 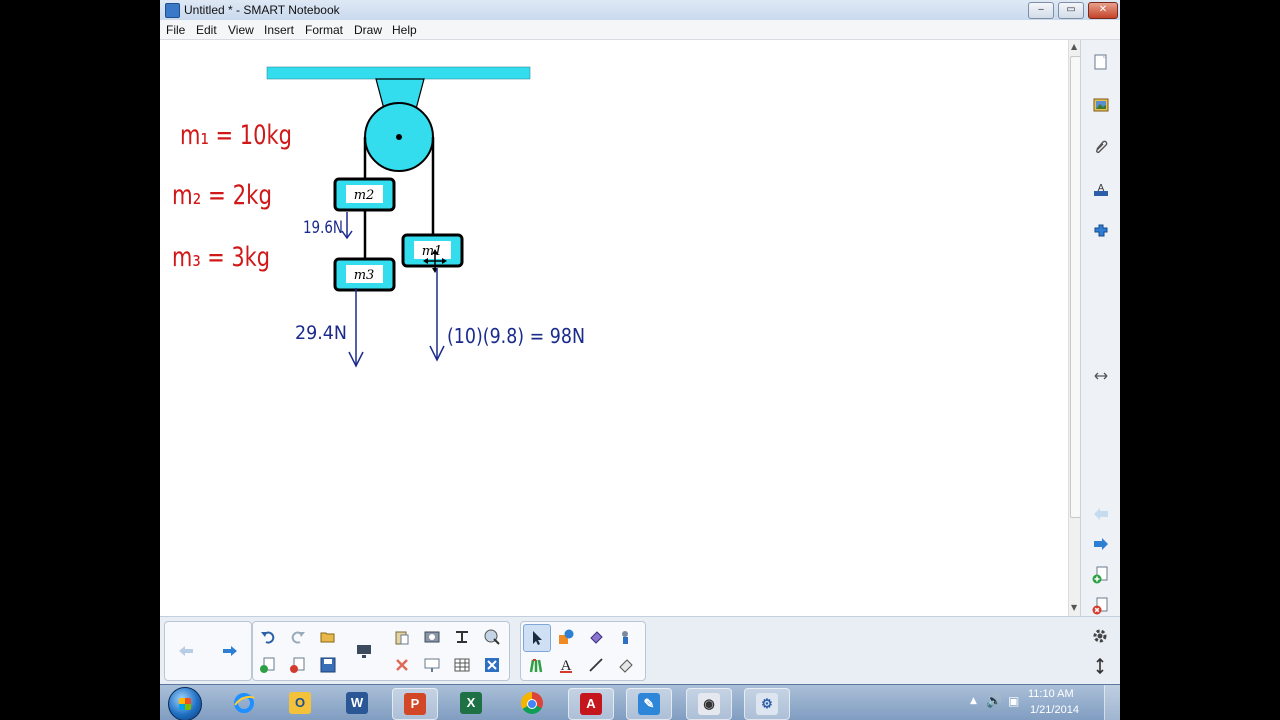 I want to click on paste-icon, so click(x=402, y=637).